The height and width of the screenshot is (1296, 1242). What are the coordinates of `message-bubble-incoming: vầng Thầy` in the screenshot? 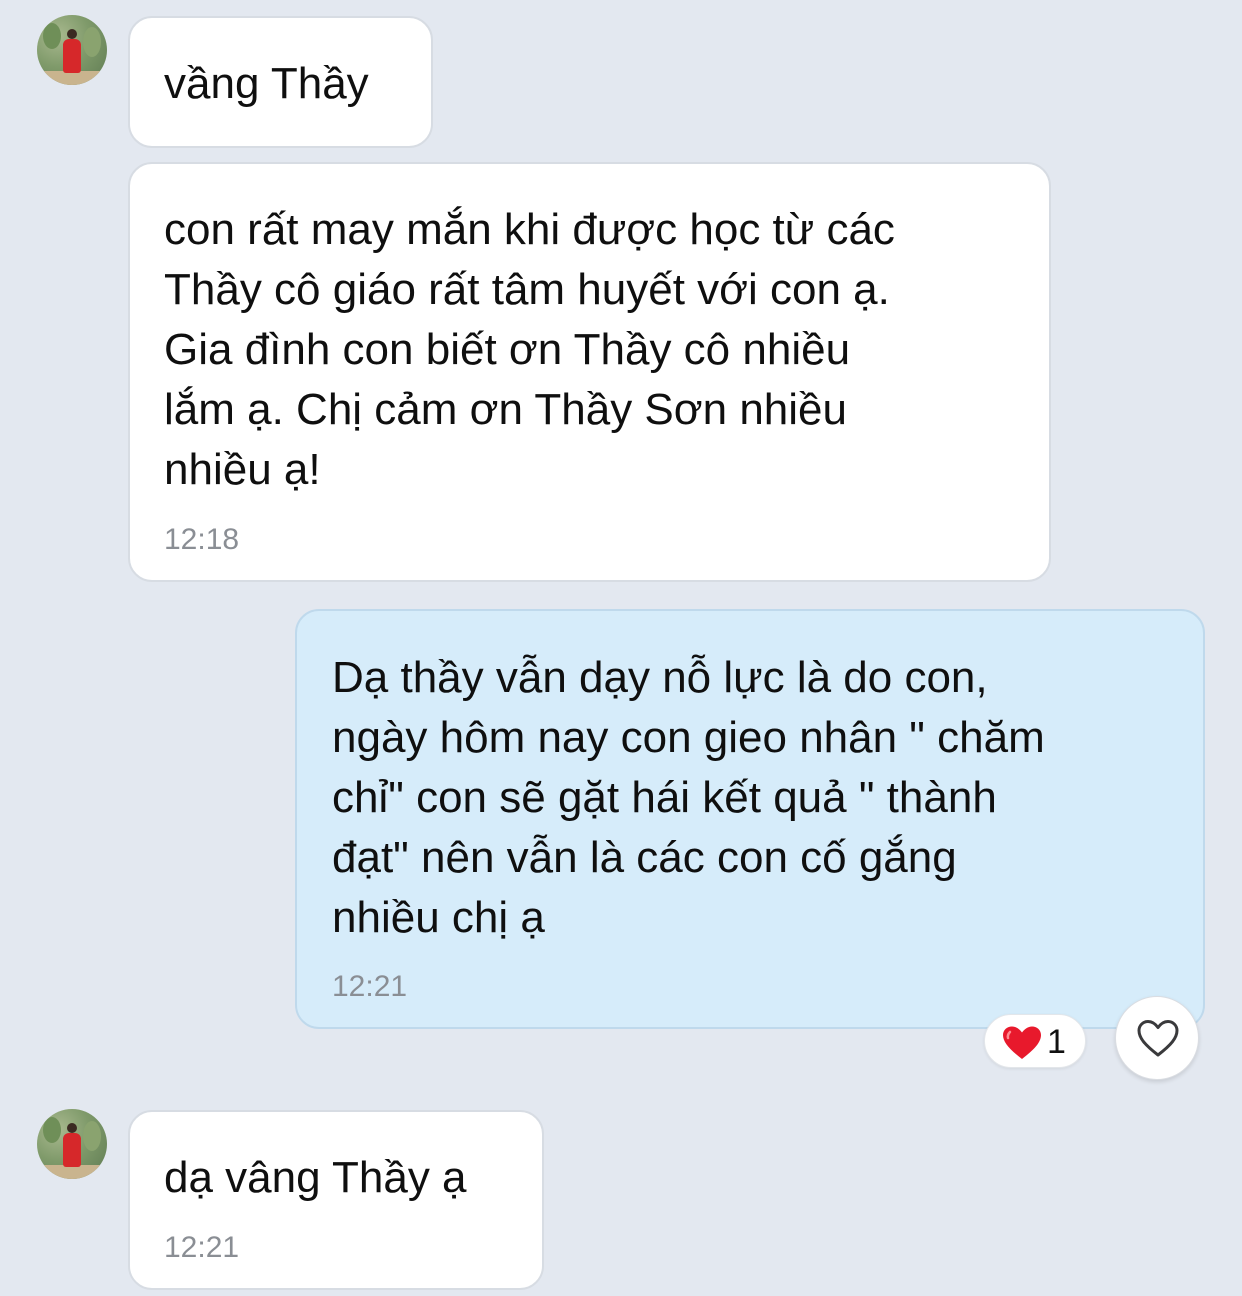 It's located at (280, 82).